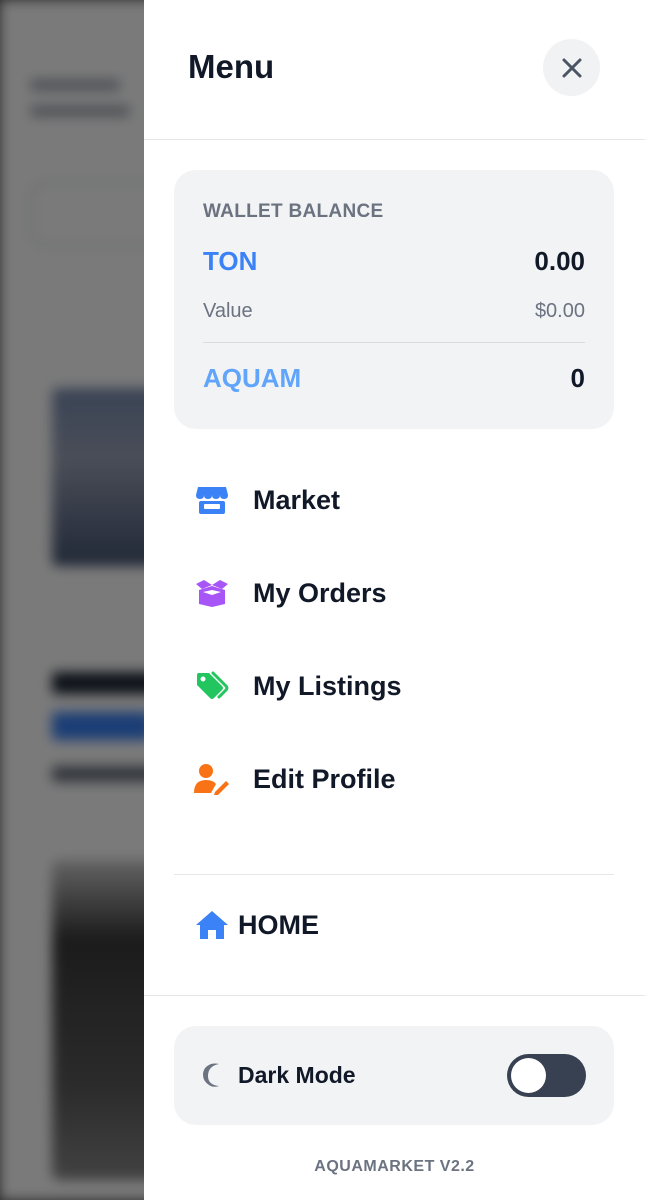 Image resolution: width=645 pixels, height=1200 pixels. What do you see at coordinates (228, 311) in the screenshot?
I see `value-label: Value` at bounding box center [228, 311].